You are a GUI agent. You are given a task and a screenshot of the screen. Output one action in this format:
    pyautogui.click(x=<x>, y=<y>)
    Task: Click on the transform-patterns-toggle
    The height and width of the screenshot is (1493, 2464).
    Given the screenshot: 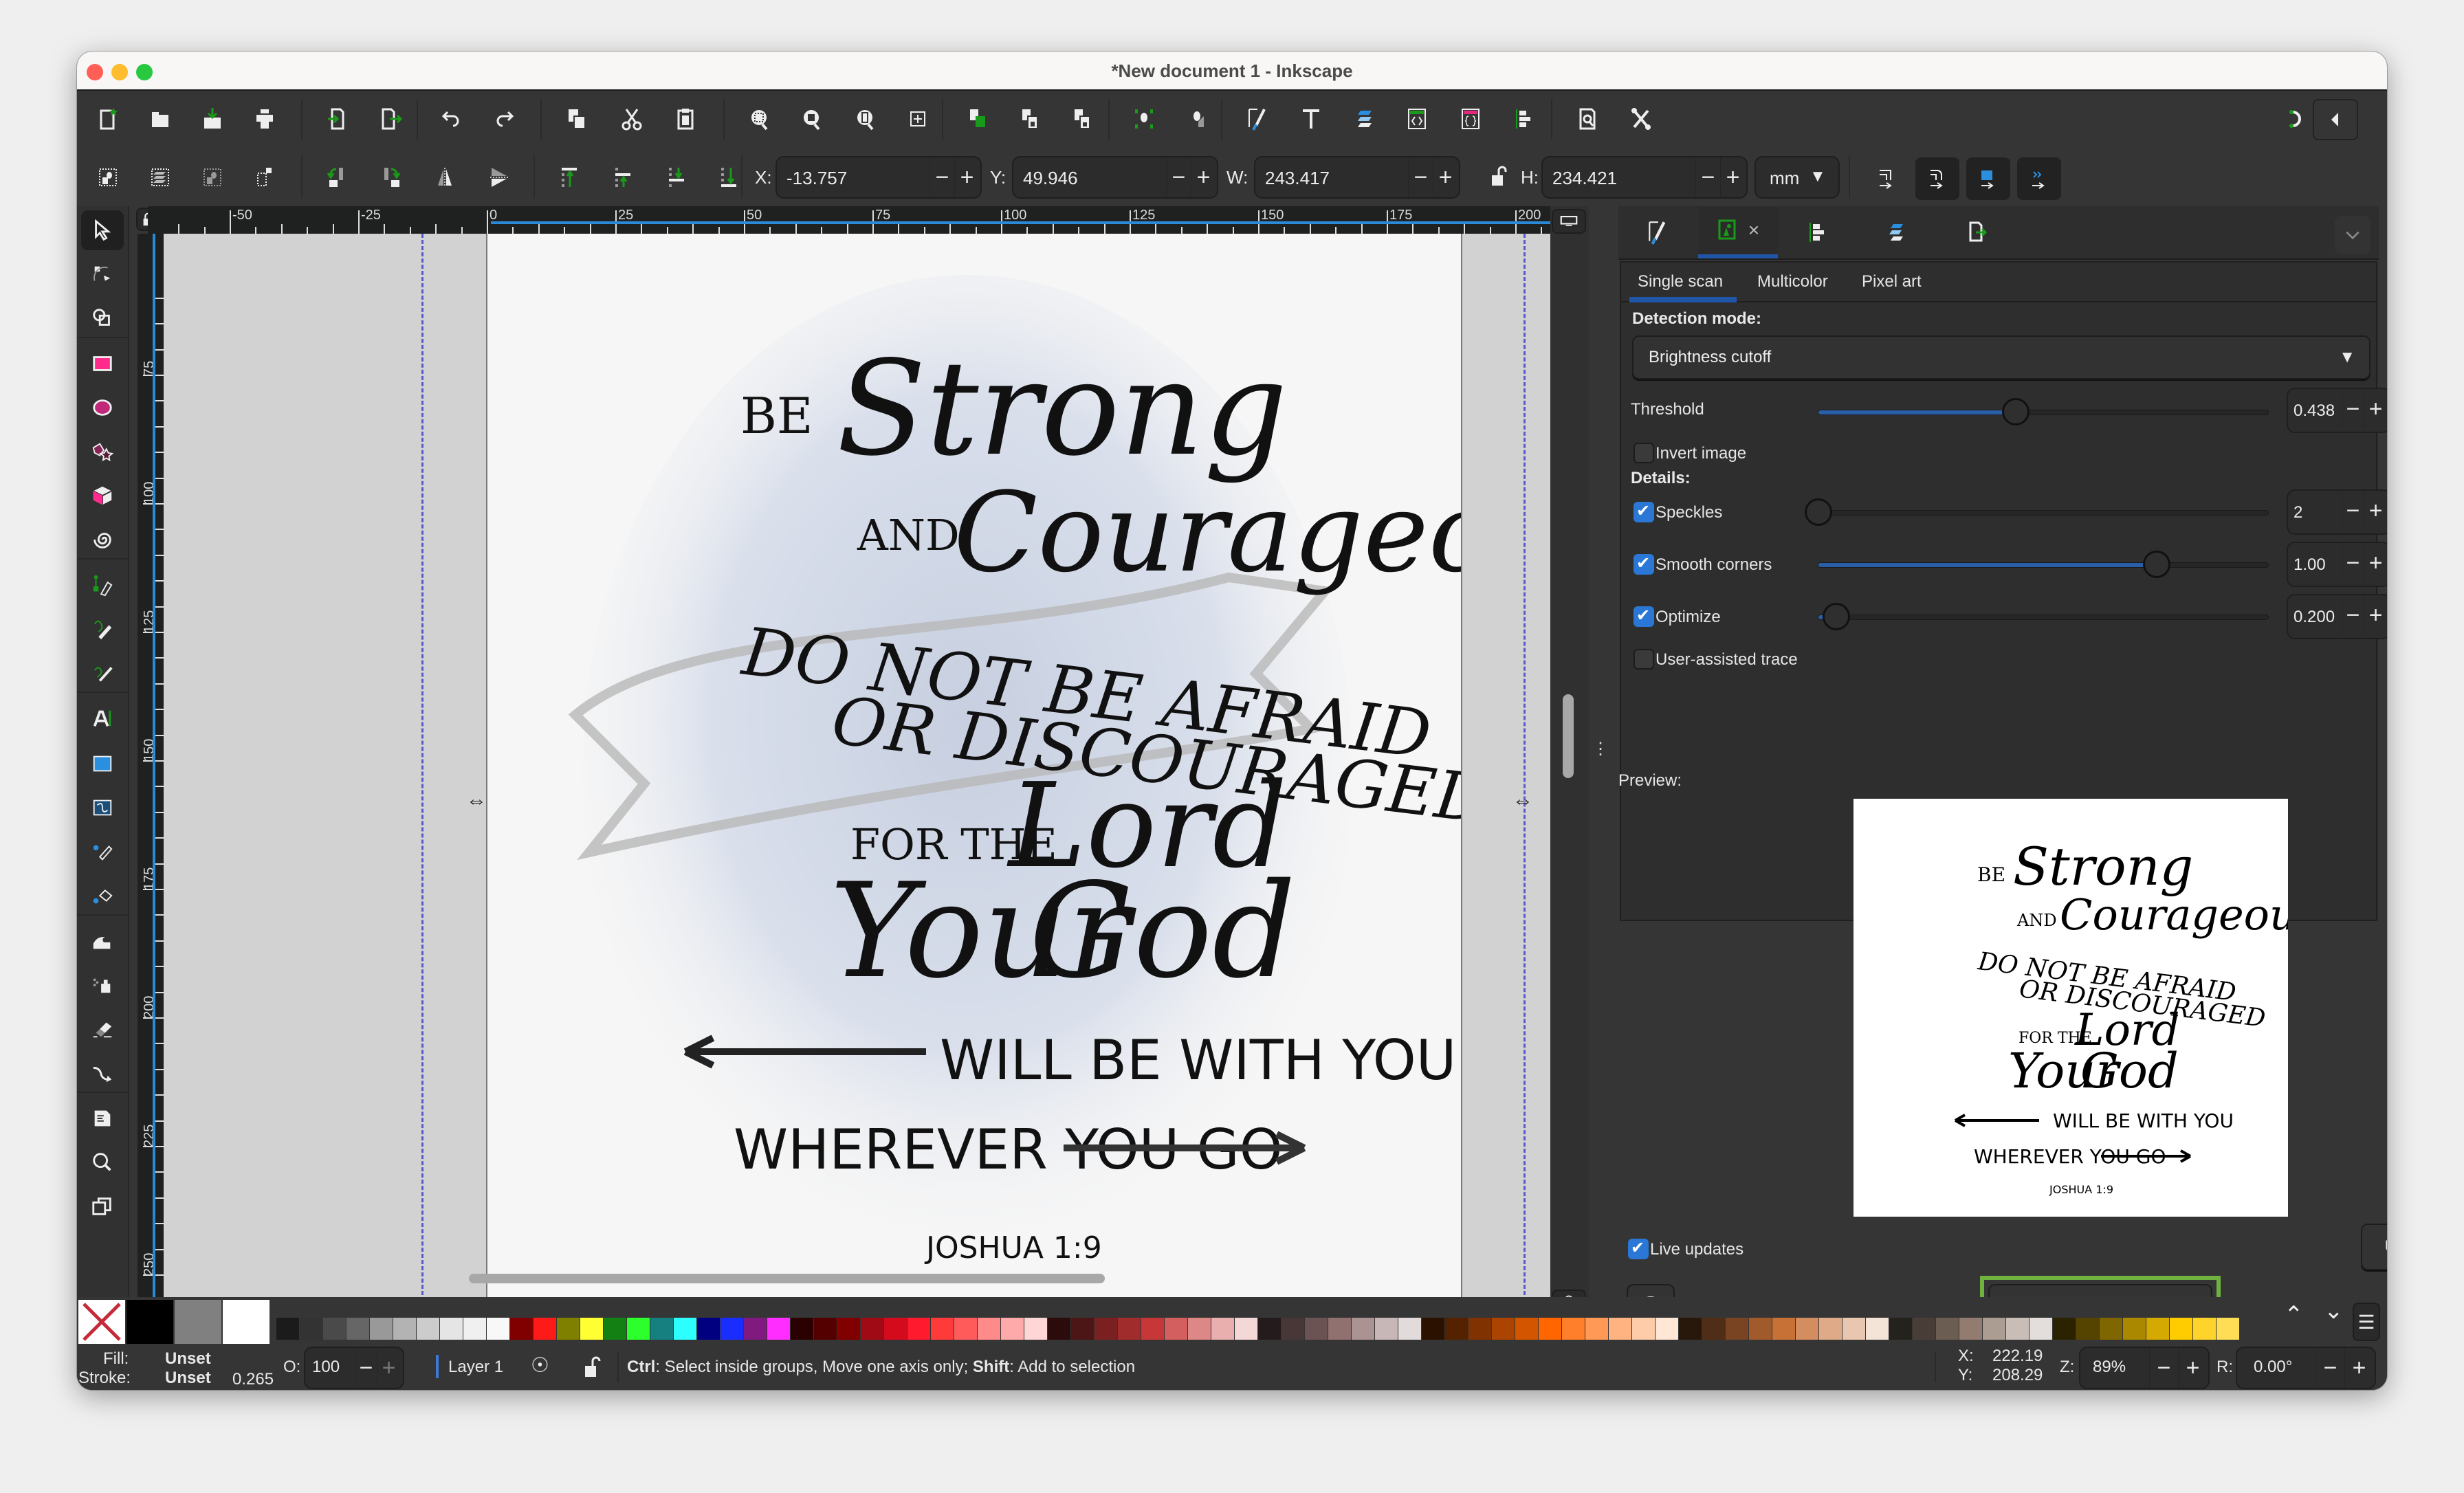 What is the action you would take?
    pyautogui.click(x=2039, y=178)
    